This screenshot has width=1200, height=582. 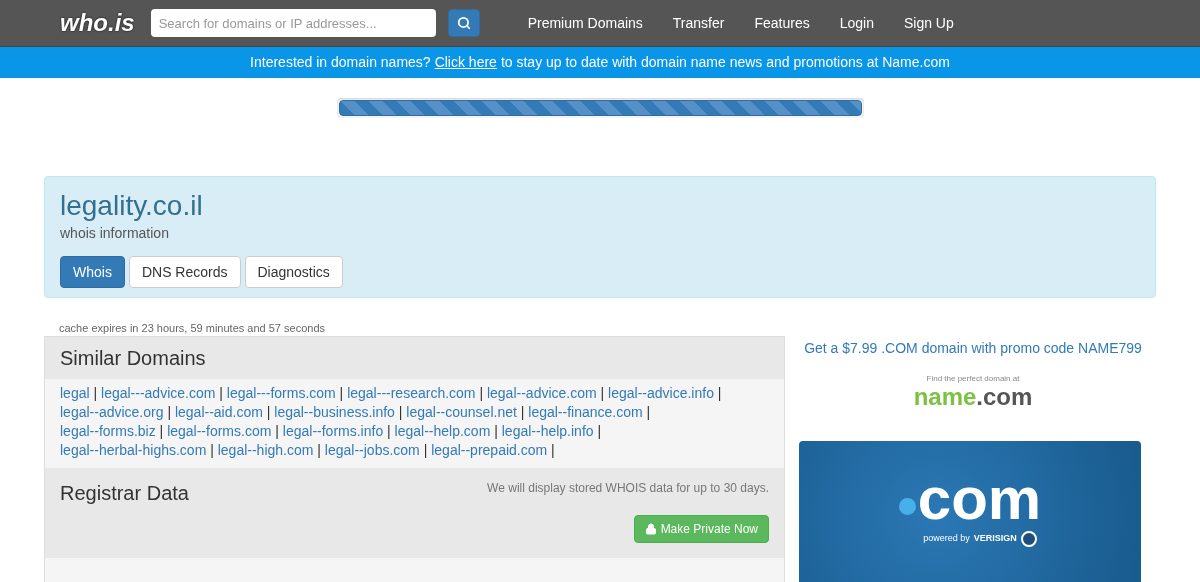 What do you see at coordinates (782, 23) in the screenshot?
I see `nav-link: Features` at bounding box center [782, 23].